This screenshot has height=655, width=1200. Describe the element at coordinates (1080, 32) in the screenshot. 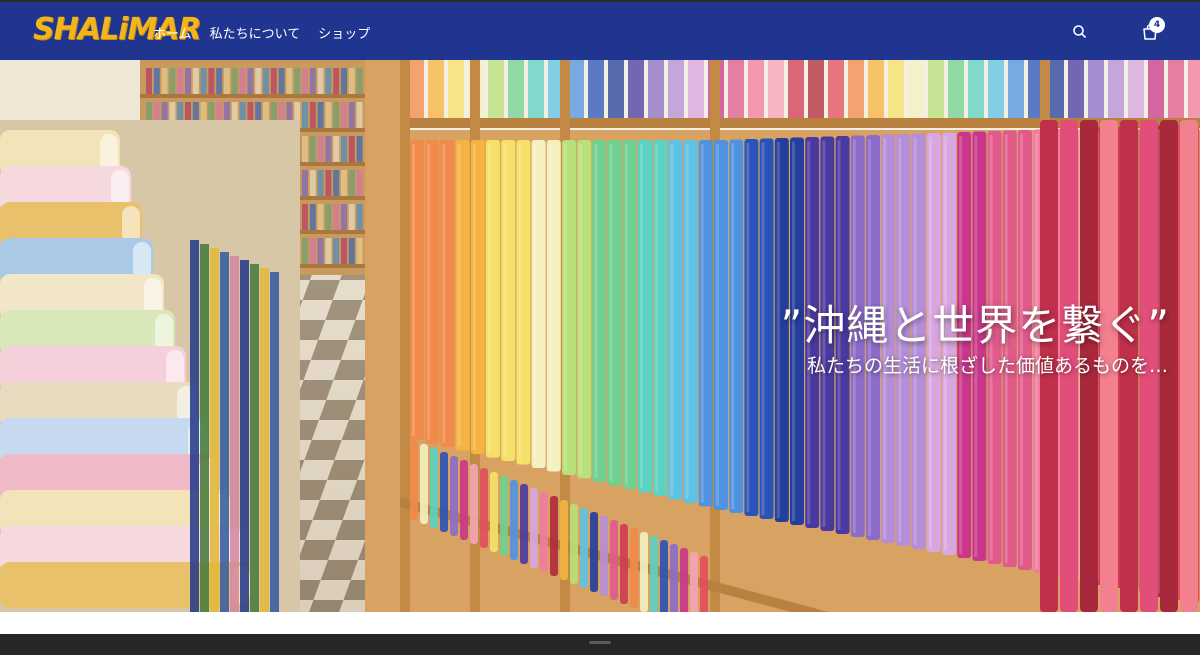

I see `search-icon` at that location.